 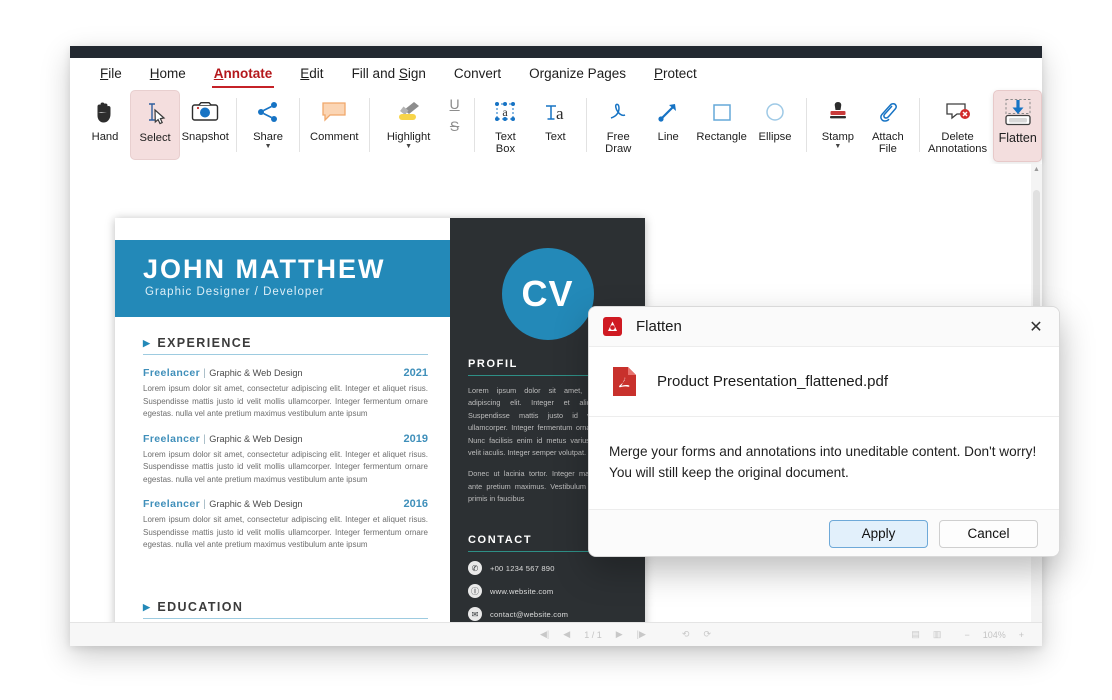 I want to click on dialog-filename: Product Presentation_flattened.pdf, so click(x=772, y=381).